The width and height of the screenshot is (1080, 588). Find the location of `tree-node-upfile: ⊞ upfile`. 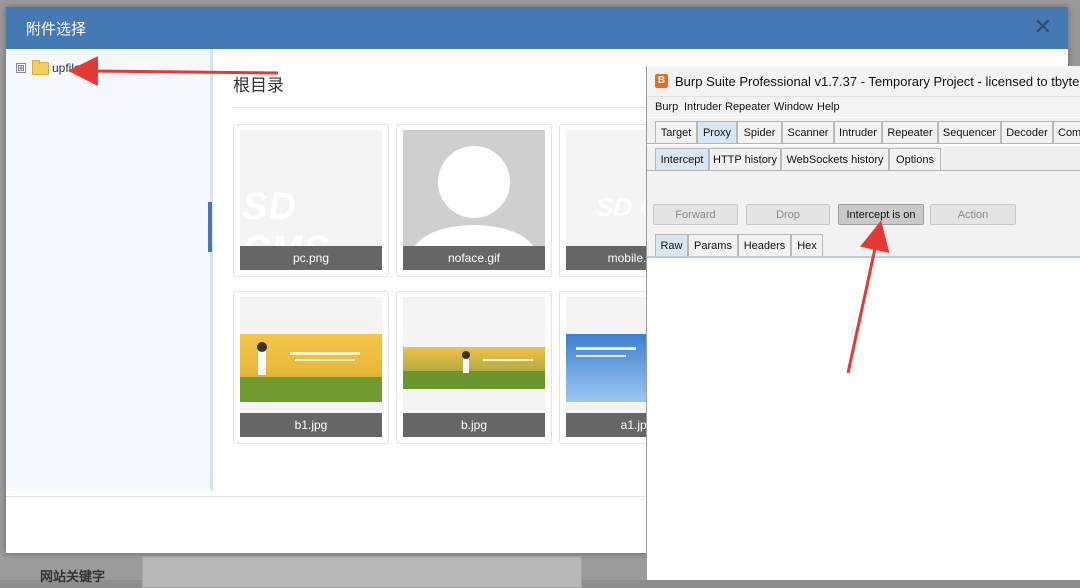

tree-node-upfile: ⊞ upfile is located at coordinates (48, 67).